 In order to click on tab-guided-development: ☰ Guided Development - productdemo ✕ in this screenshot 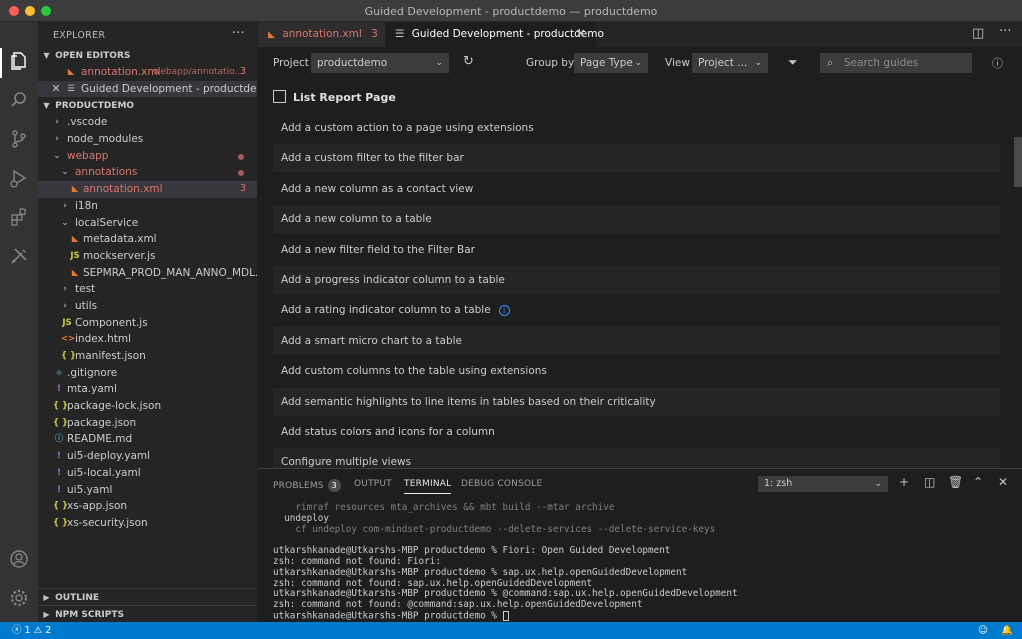, I will do `click(494, 34)`.